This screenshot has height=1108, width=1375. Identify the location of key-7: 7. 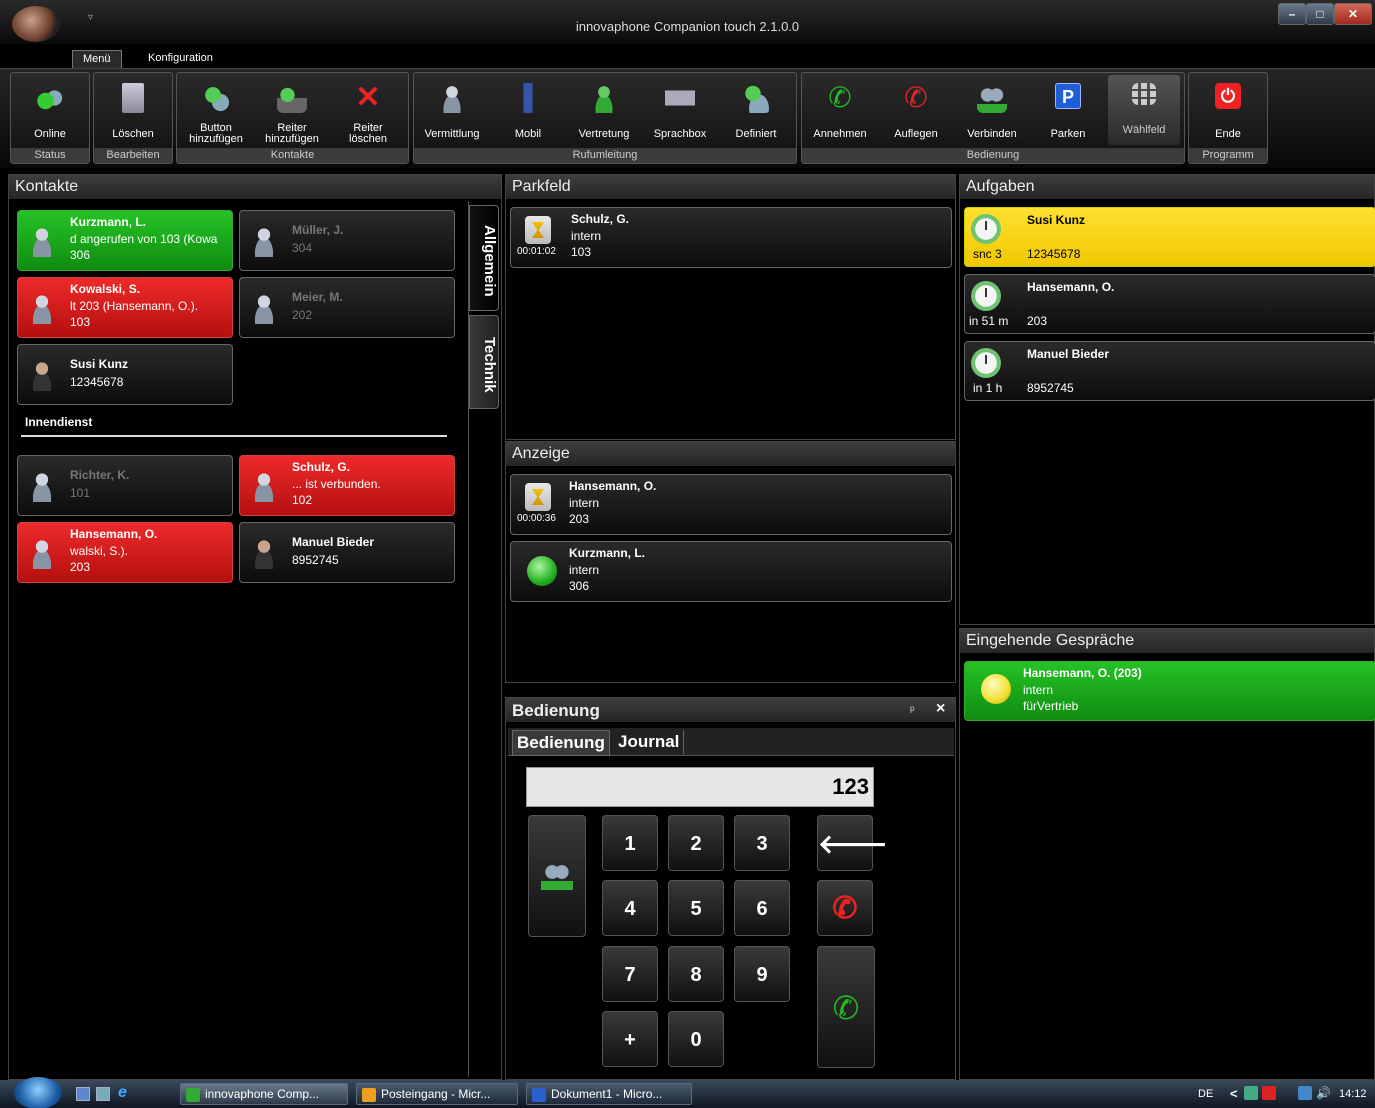
(630, 974).